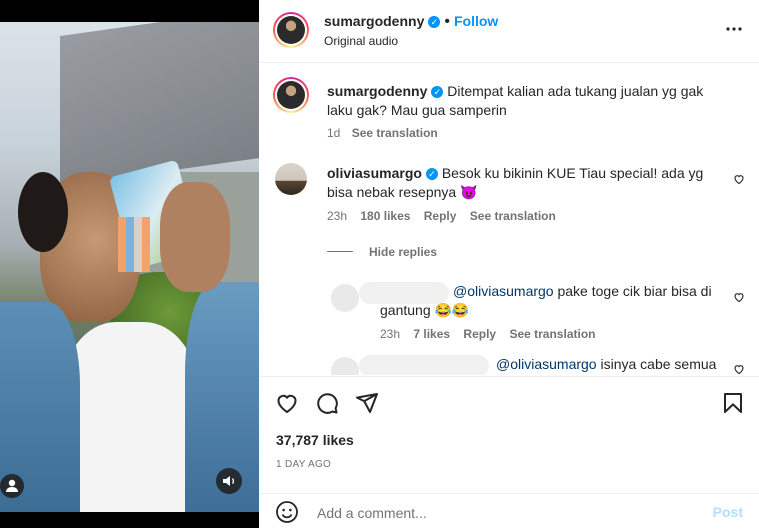 The width and height of the screenshot is (759, 530). What do you see at coordinates (431, 334) in the screenshot?
I see `reply-likes: 7 likes` at bounding box center [431, 334].